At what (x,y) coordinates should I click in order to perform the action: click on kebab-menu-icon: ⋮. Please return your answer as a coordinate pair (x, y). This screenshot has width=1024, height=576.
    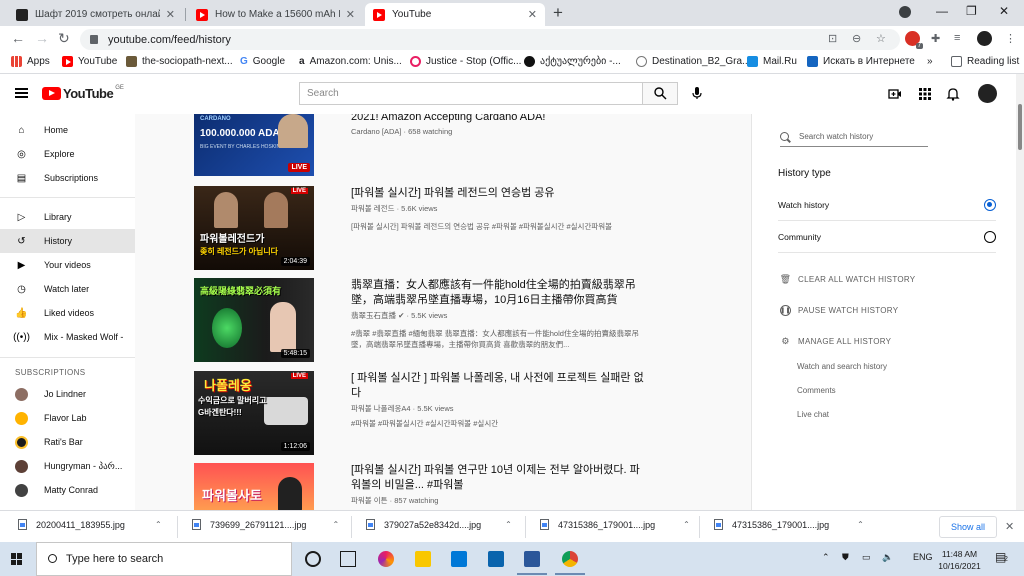
    Looking at the image, I should click on (1010, 38).